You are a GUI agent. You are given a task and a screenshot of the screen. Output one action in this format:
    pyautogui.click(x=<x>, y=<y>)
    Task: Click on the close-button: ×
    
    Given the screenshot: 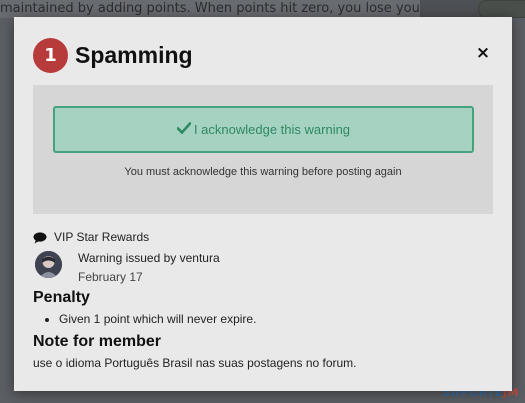 What is the action you would take?
    pyautogui.click(x=483, y=53)
    